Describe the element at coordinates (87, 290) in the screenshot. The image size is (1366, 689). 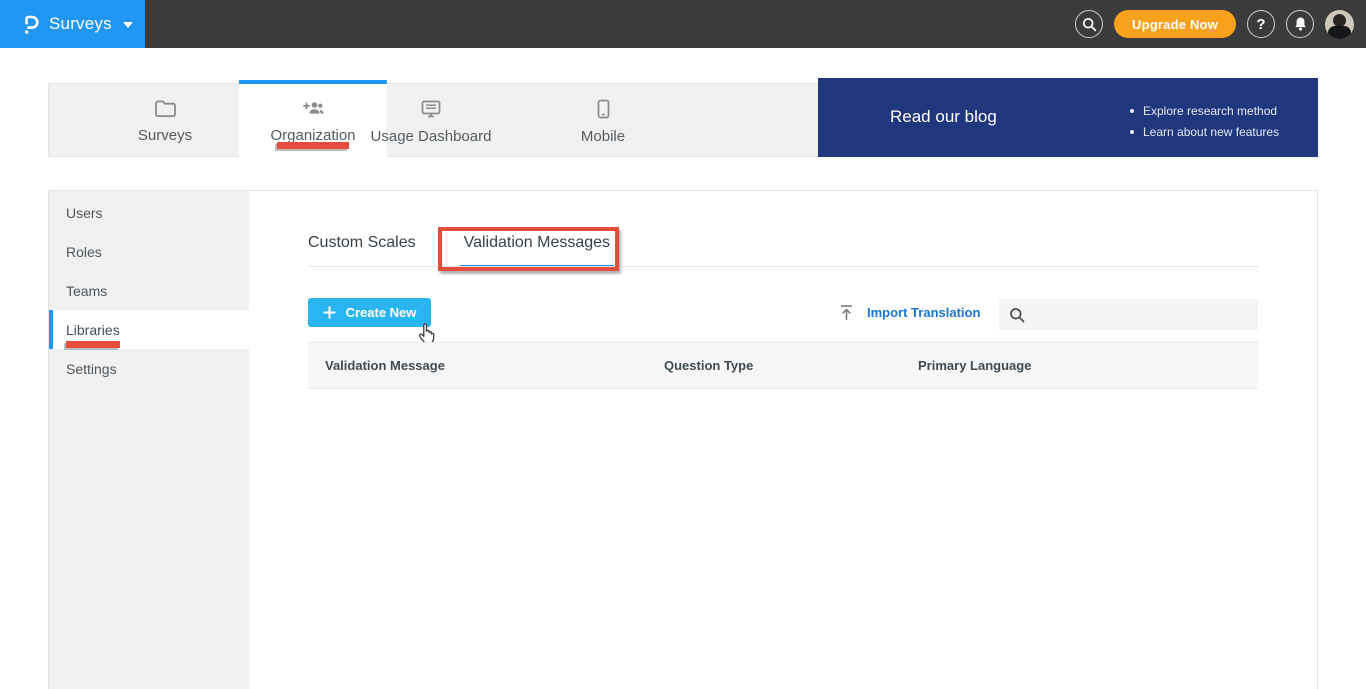
I see `sidebar-item-label: Teams` at that location.